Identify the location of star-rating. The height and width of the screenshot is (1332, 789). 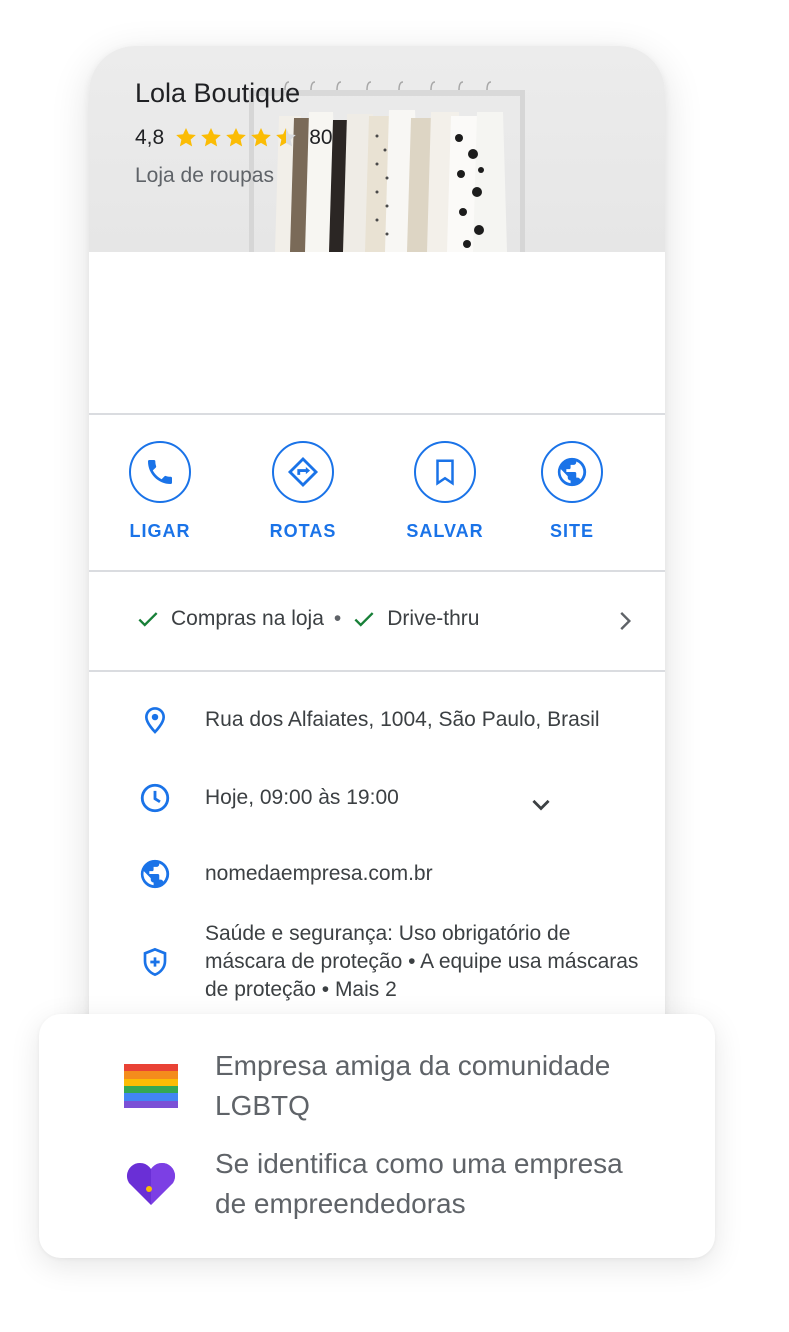
(236, 138).